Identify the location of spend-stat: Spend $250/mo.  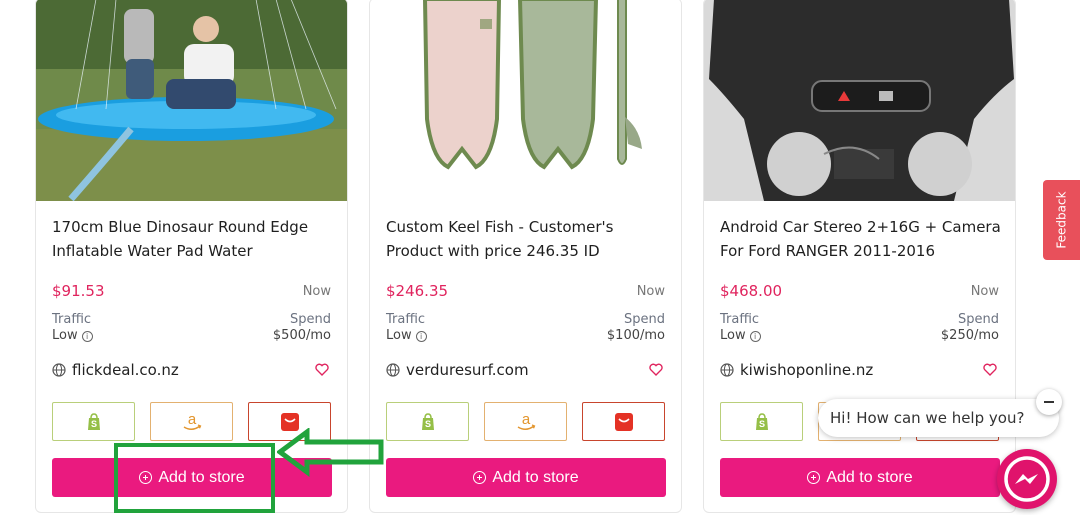
(970, 328).